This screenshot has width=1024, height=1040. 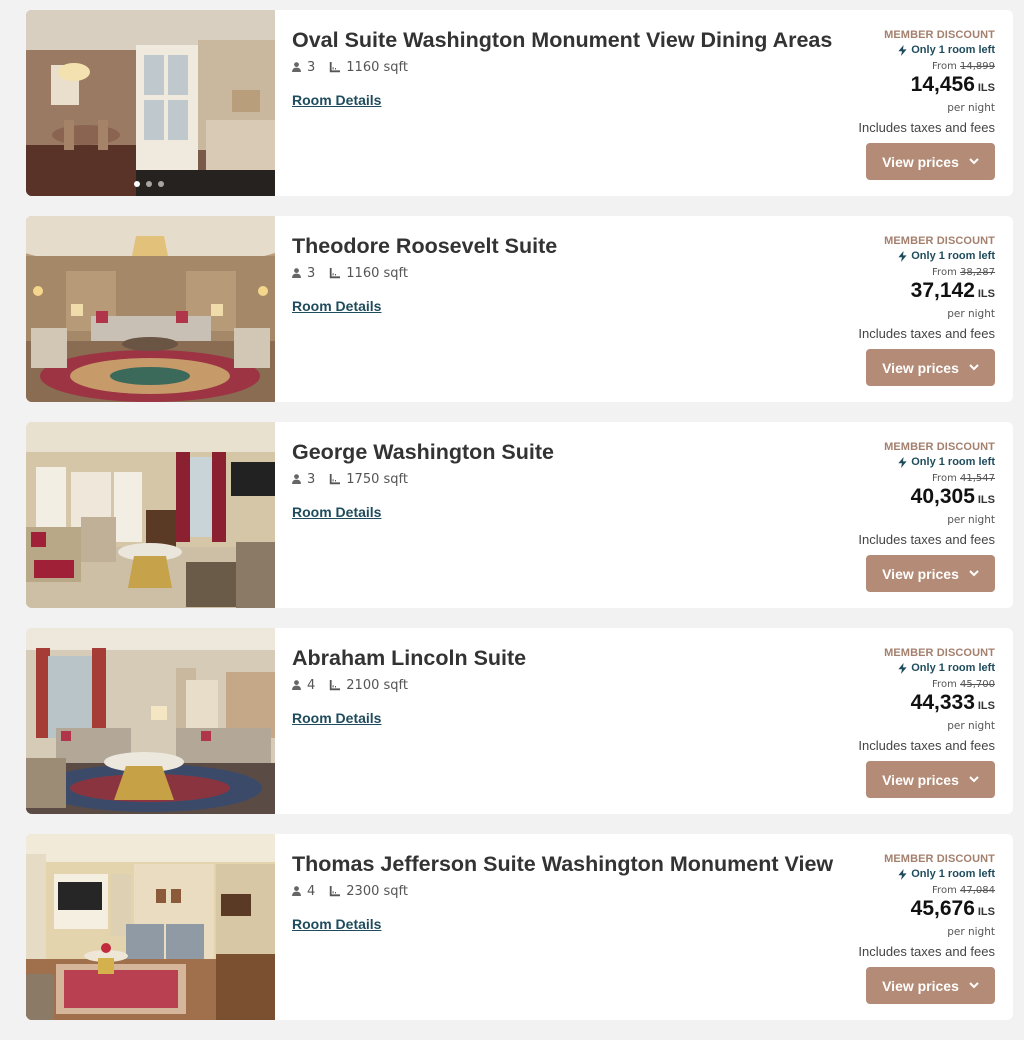 I want to click on photo-carousel-dots, so click(x=149, y=184).